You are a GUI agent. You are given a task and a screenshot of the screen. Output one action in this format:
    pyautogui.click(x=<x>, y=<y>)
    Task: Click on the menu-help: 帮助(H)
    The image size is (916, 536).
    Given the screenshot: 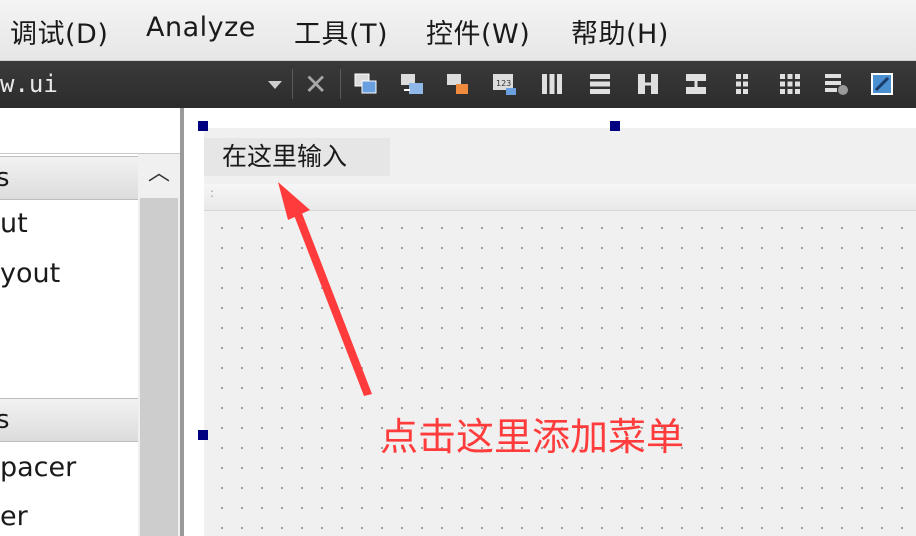 What is the action you would take?
    pyautogui.click(x=620, y=31)
    